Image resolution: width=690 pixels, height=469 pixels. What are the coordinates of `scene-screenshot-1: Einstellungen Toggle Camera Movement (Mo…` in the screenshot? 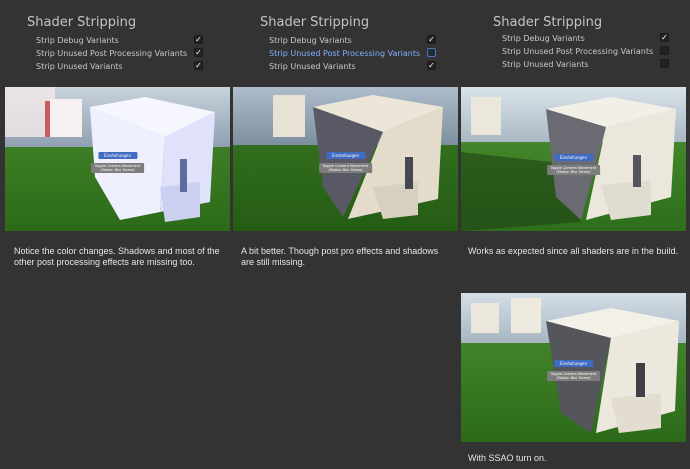 It's located at (117, 159).